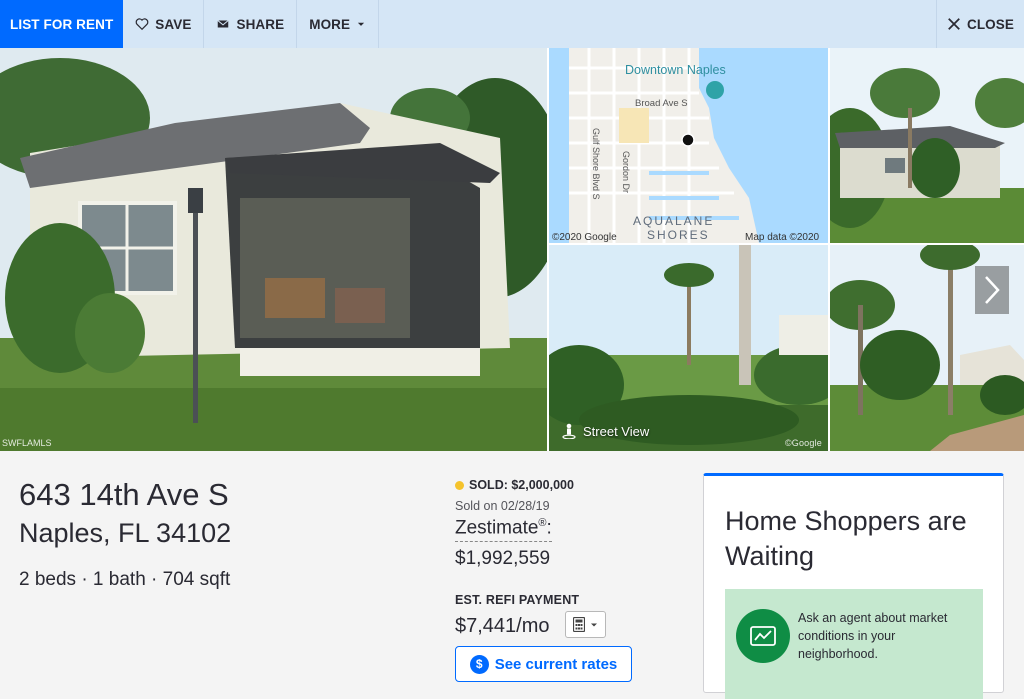 This screenshot has height=699, width=1024. What do you see at coordinates (763, 636) in the screenshot?
I see `market-chart-icon` at bounding box center [763, 636].